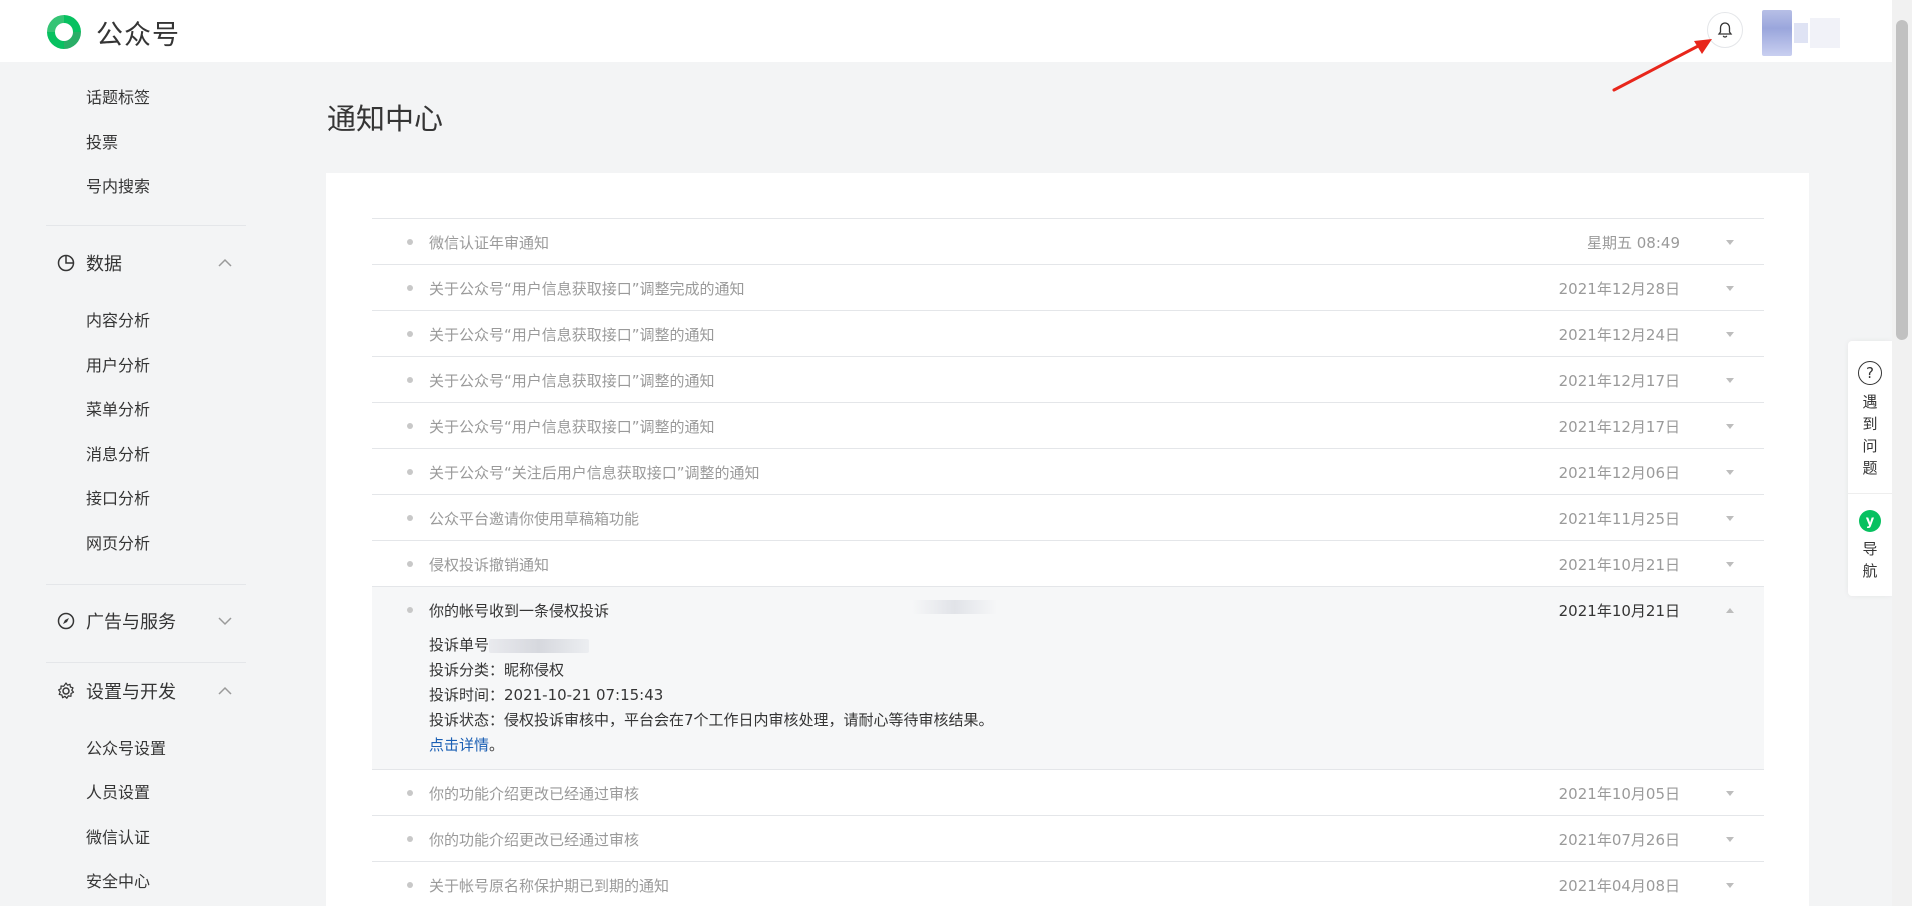  I want to click on sidebar-item-message-analysis: 消息分析, so click(118, 453).